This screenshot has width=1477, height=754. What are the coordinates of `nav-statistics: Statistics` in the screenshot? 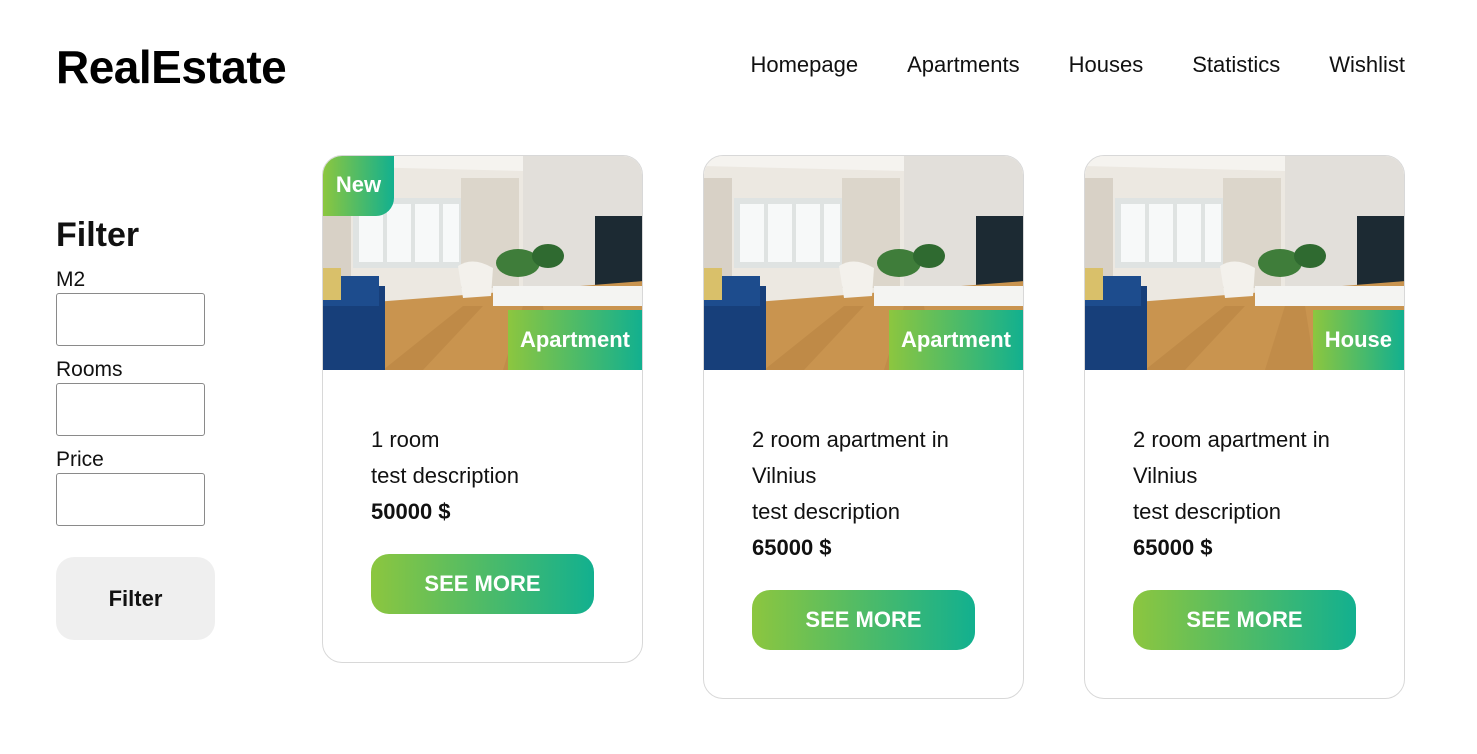 It's located at (1236, 65).